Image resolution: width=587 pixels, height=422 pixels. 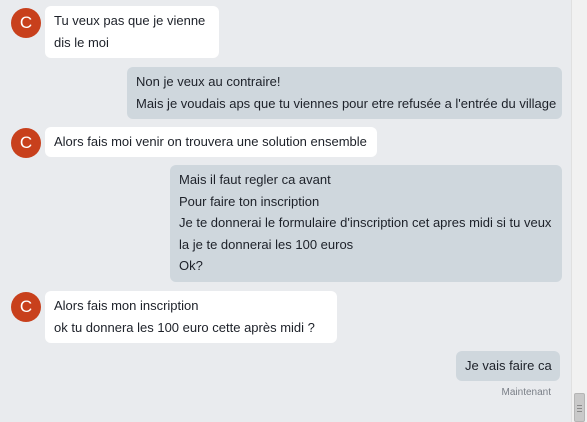 What do you see at coordinates (132, 32) in the screenshot?
I see `incoming-message: Tu veux pas que je vienne dis le moi` at bounding box center [132, 32].